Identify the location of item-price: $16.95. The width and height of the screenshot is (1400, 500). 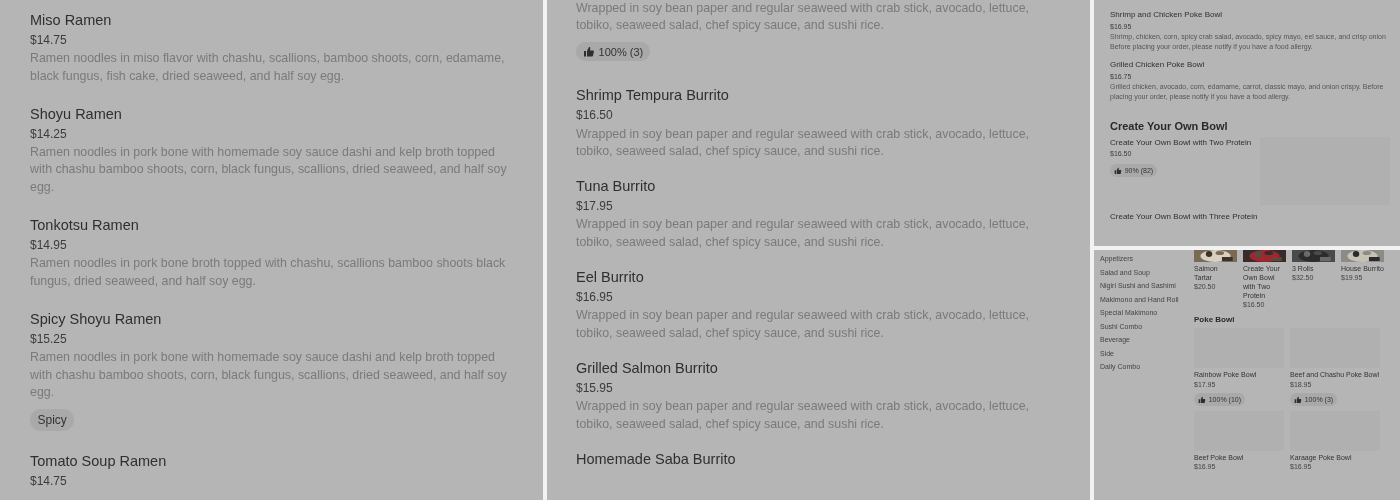
(594, 298).